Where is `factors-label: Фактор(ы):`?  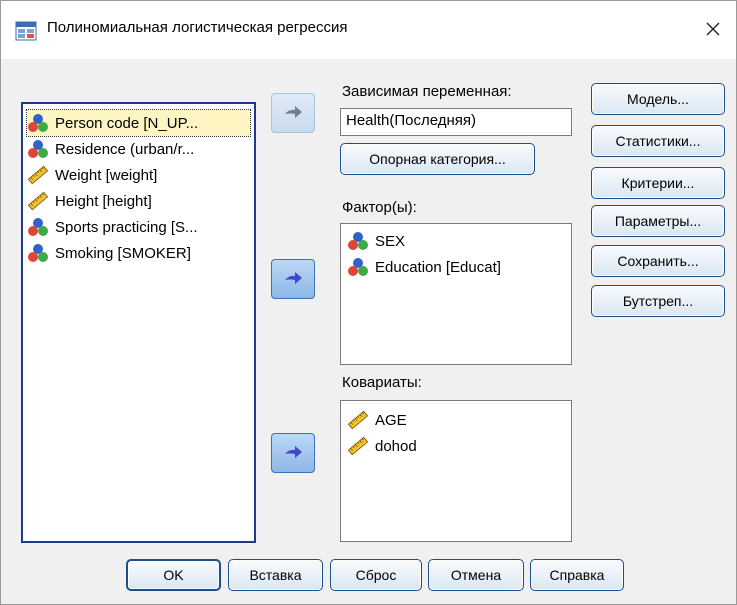 factors-label: Фактор(ы): is located at coordinates (379, 207).